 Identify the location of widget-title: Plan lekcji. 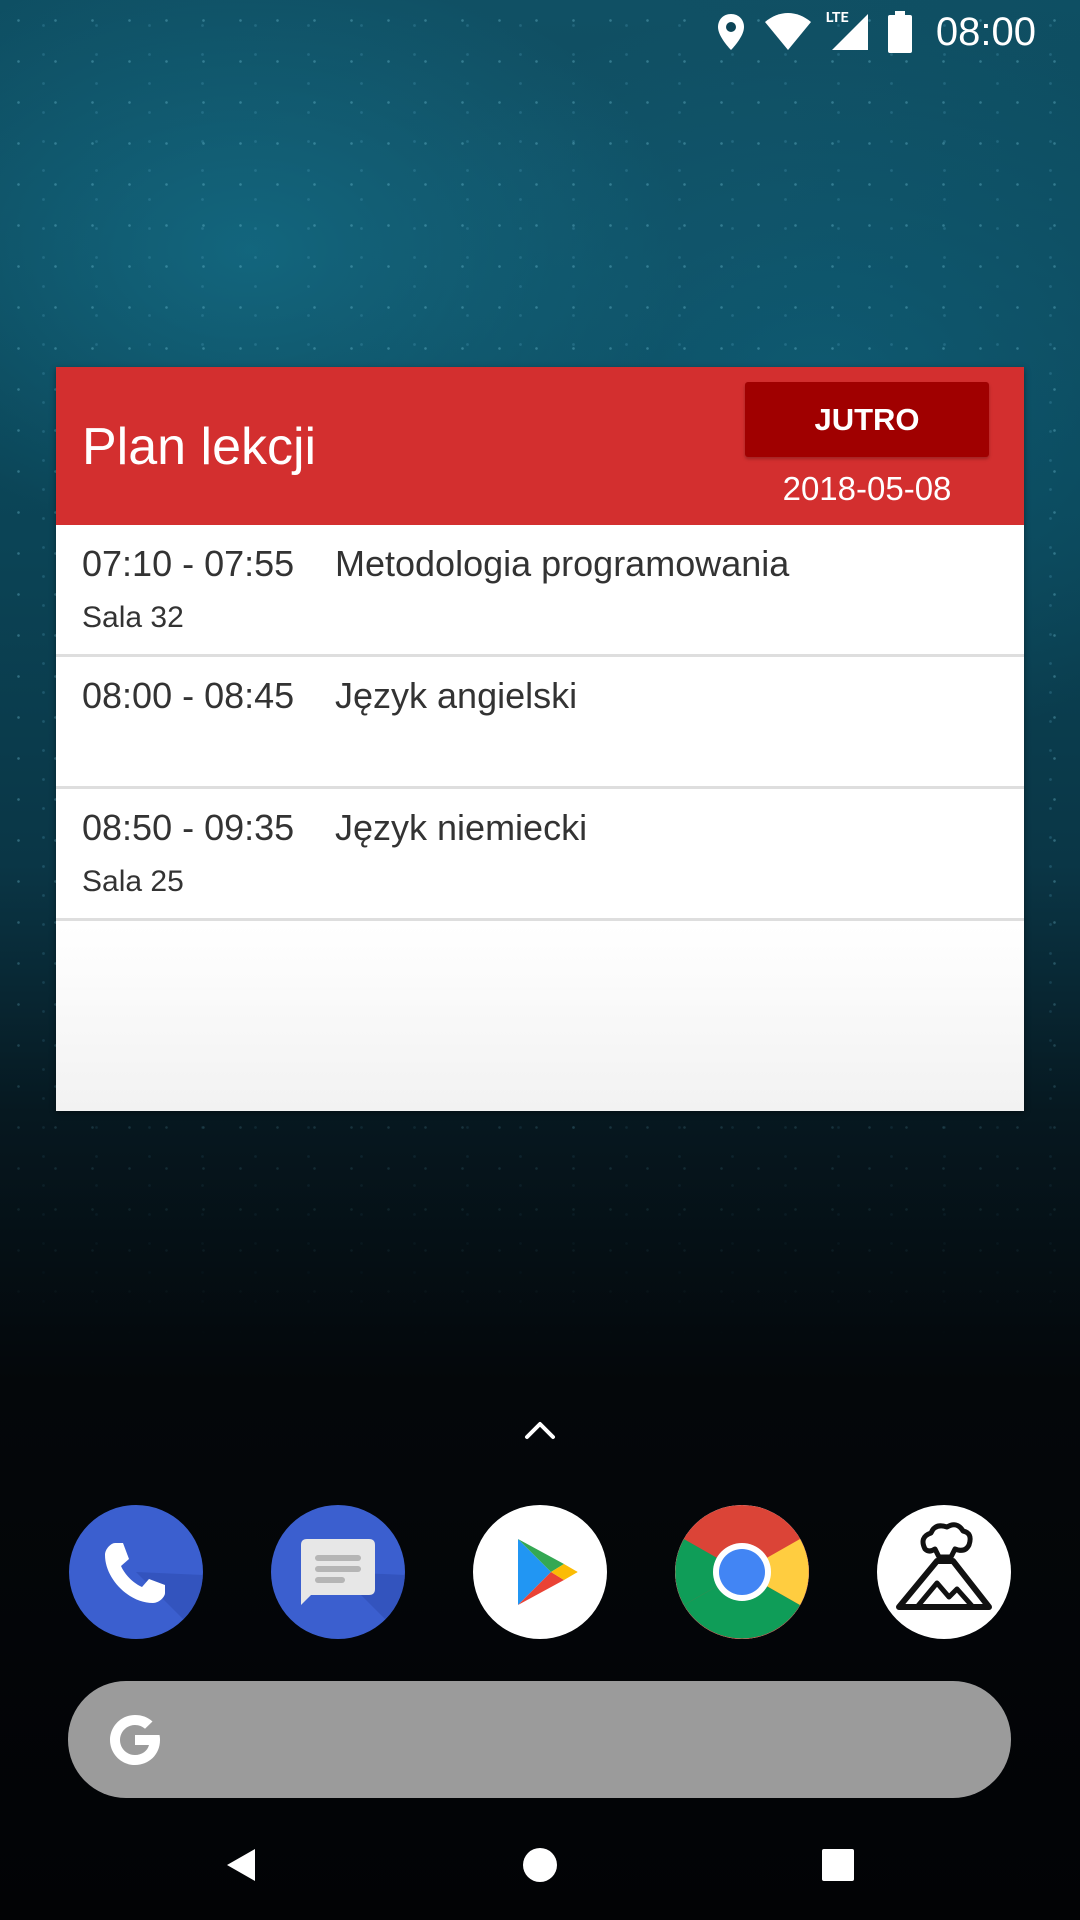
(199, 447).